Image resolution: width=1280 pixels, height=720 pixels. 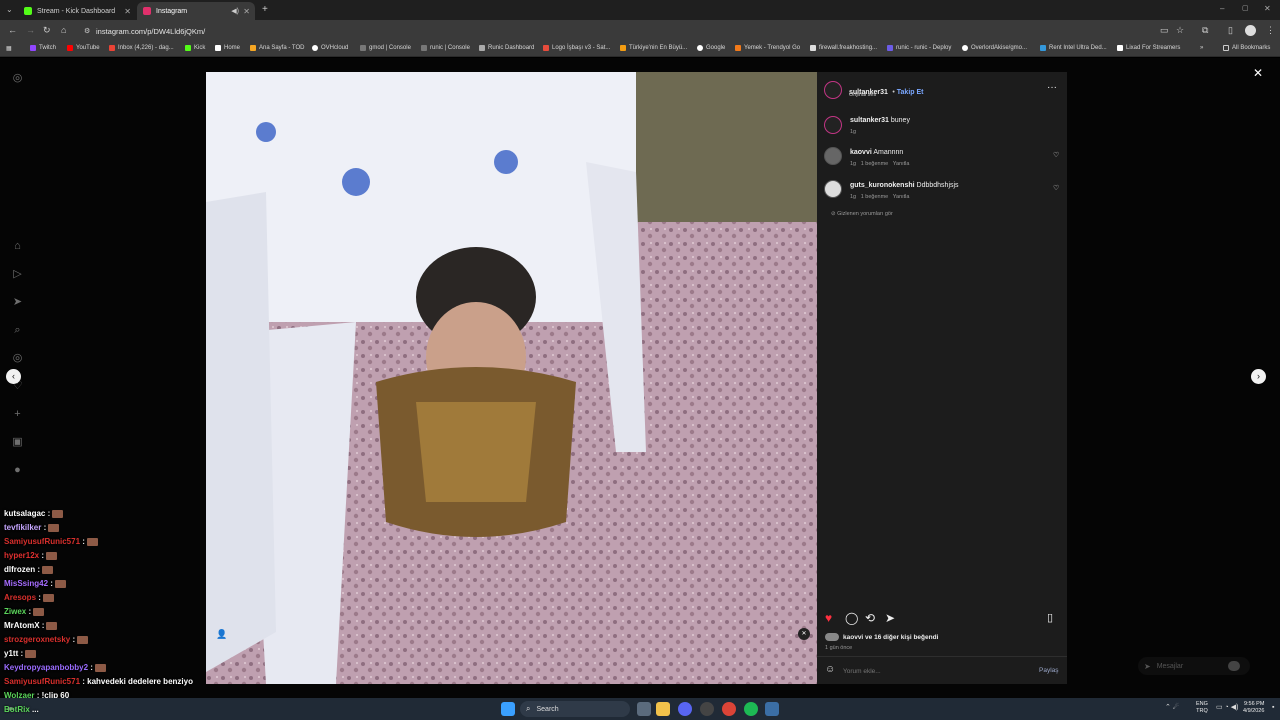 What do you see at coordinates (17, 274) in the screenshot?
I see `reels-nav-icon: ▷` at bounding box center [17, 274].